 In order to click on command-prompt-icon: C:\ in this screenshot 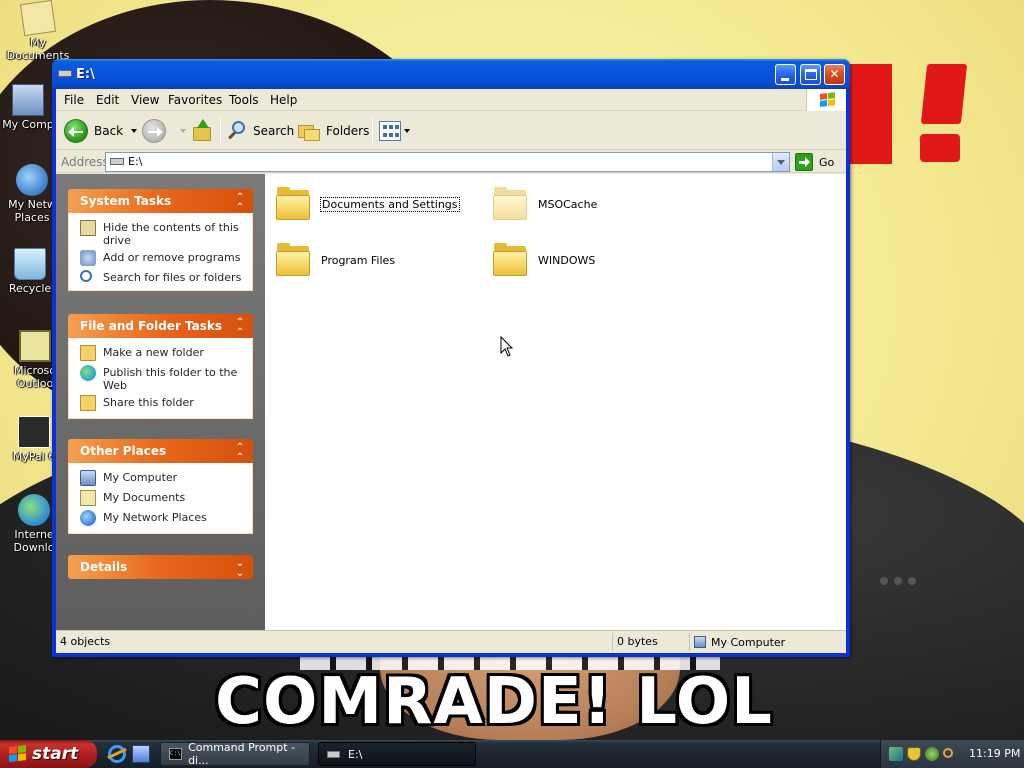, I will do `click(176, 754)`.